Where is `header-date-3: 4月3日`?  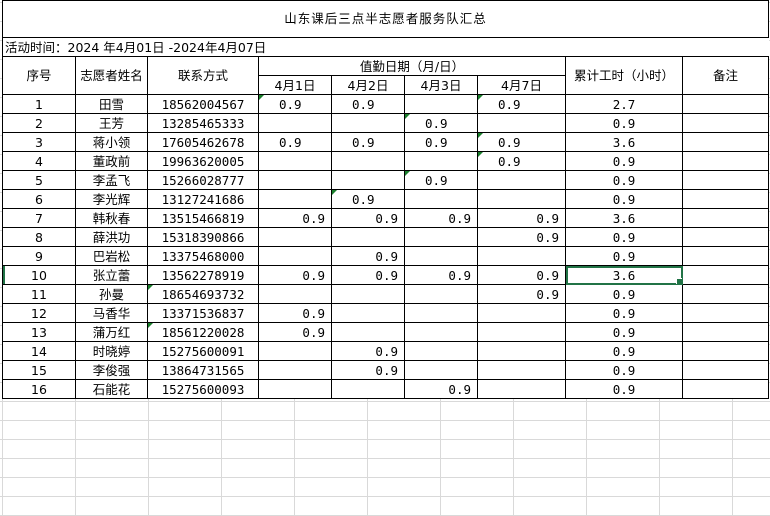 header-date-3: 4月3日 is located at coordinates (441, 85).